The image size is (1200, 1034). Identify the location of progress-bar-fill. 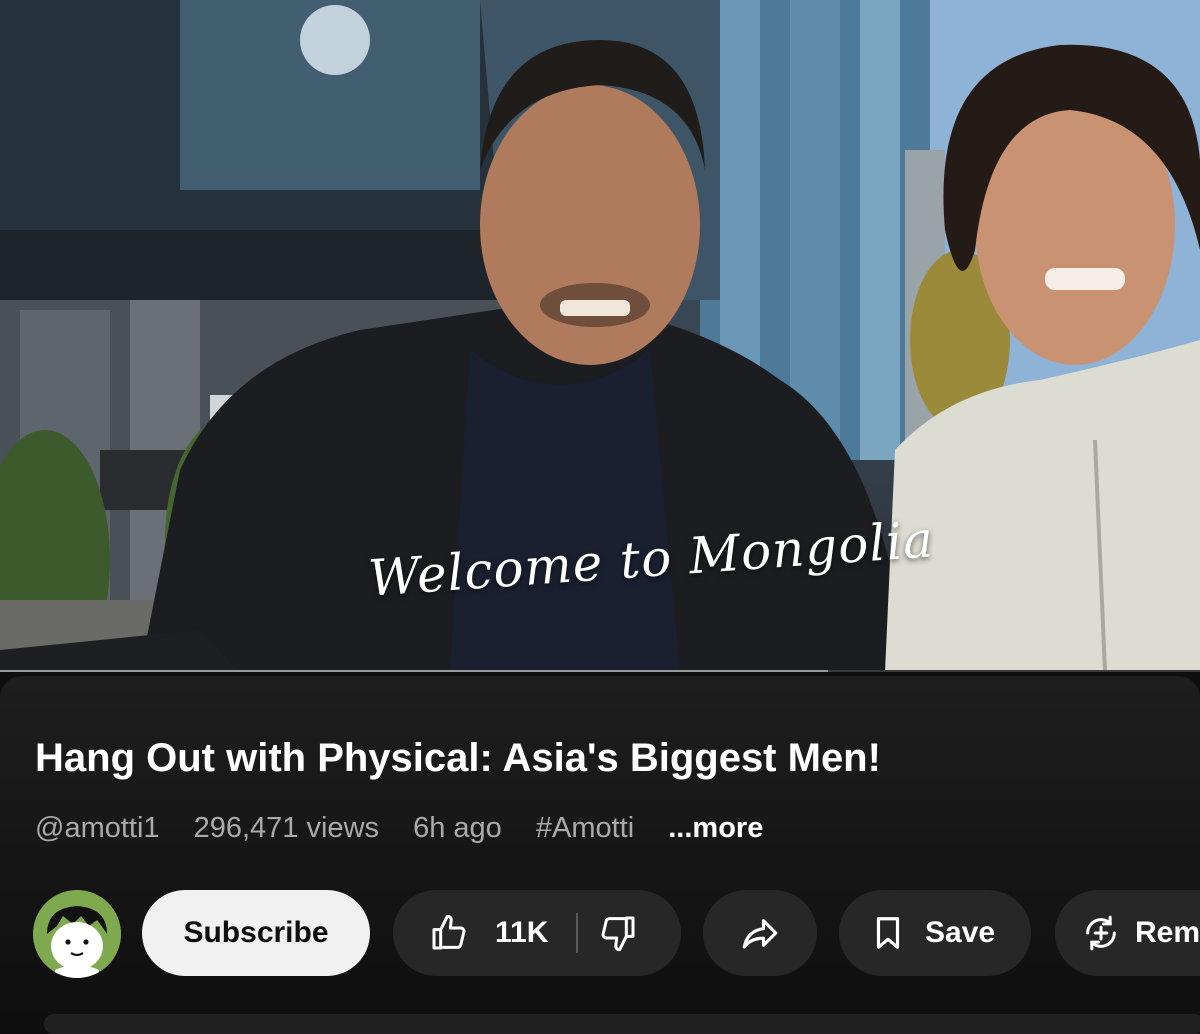
(414, 671).